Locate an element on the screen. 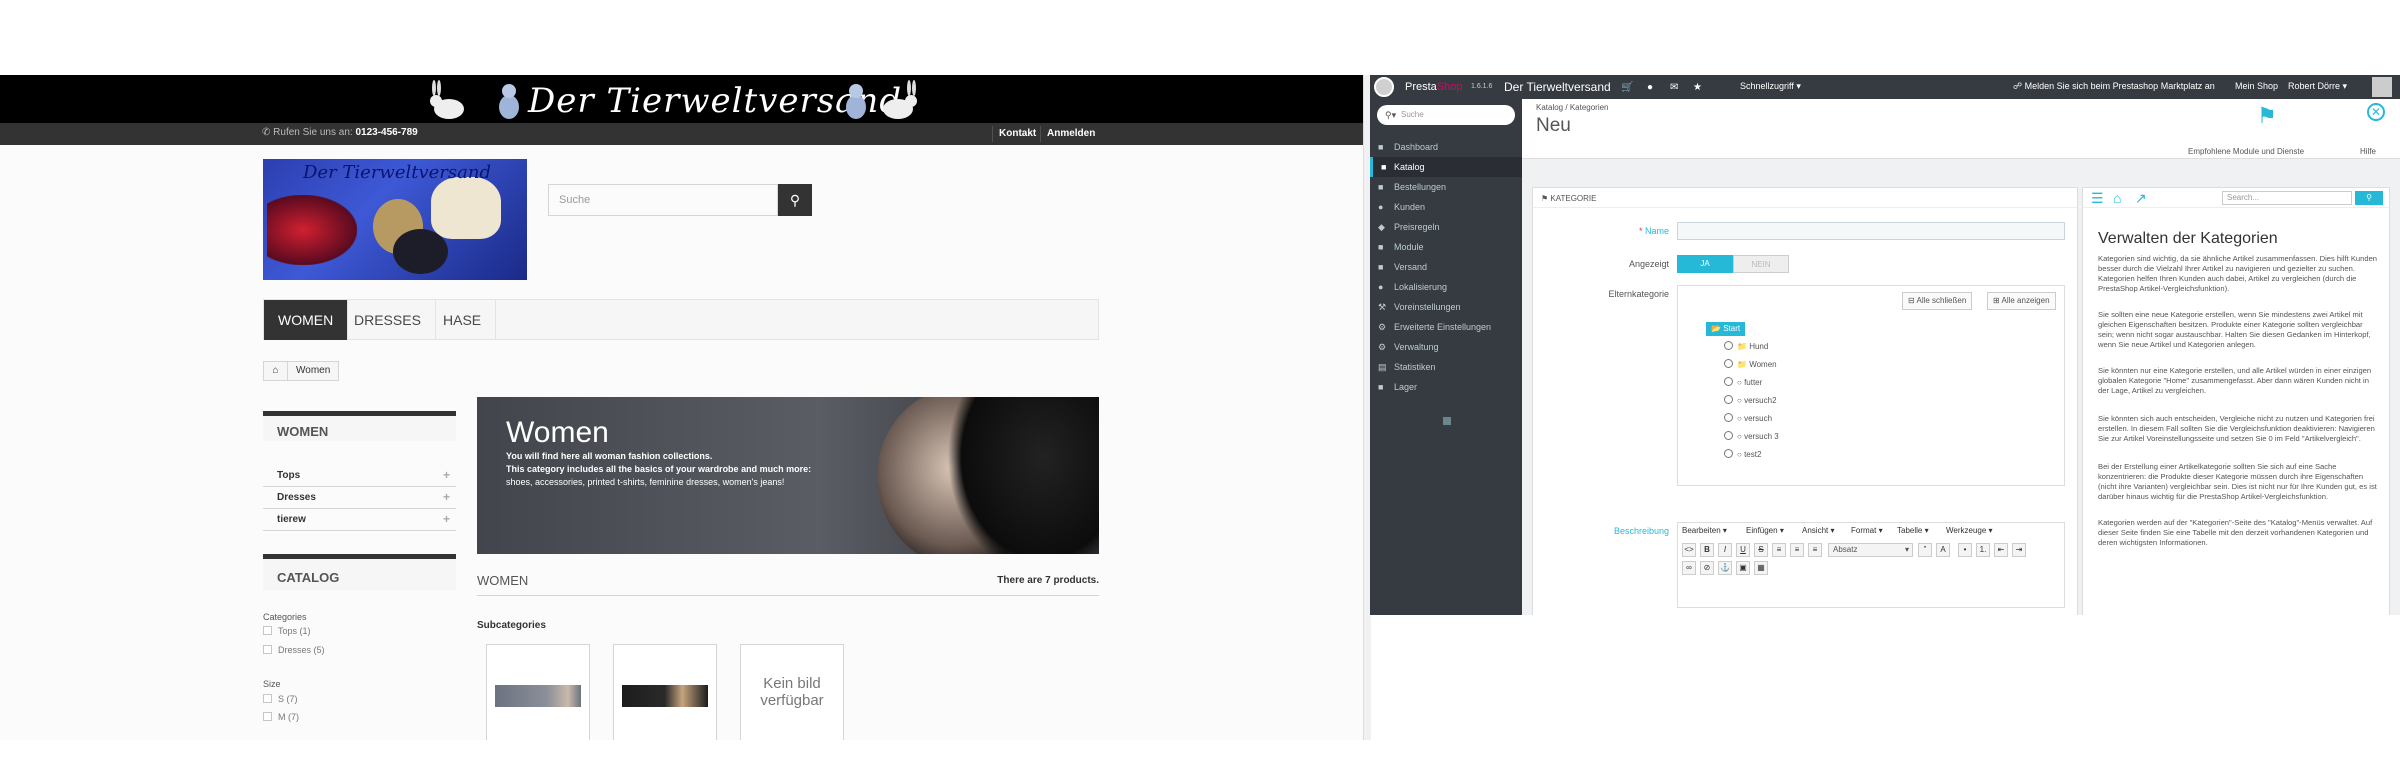  shop-logo: Der Tierweltversand is located at coordinates (395, 219).